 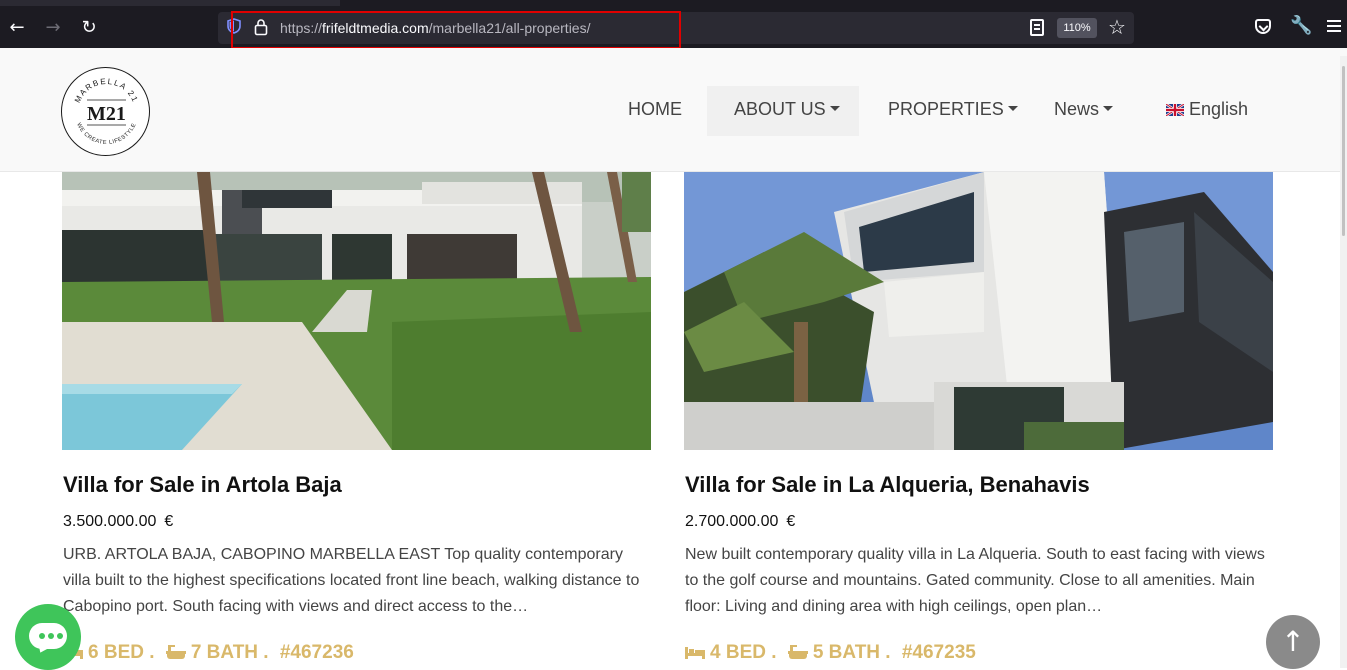 What do you see at coordinates (1117, 27) in the screenshot?
I see `bookmark-star-icon: ☆` at bounding box center [1117, 27].